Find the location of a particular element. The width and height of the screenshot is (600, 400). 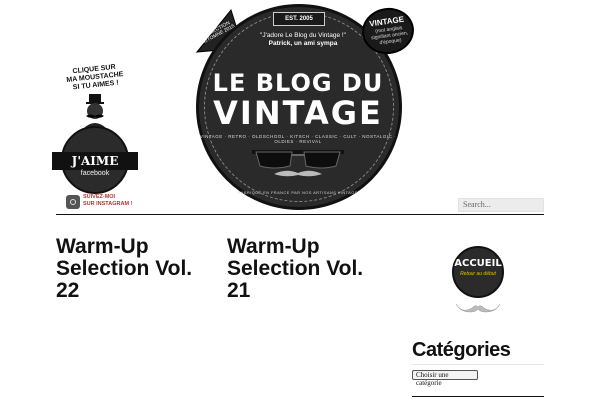

instagram-line: SUIVEZ-MOI is located at coordinates (99, 197).